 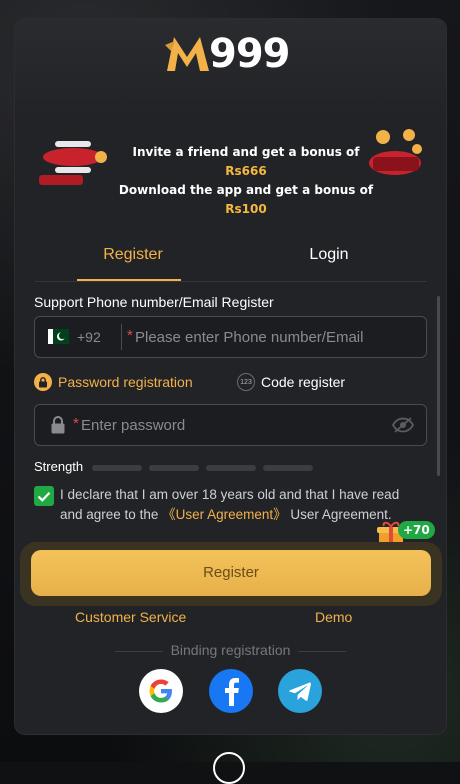 I want to click on code-register-option: 123 Code register, so click(x=291, y=382).